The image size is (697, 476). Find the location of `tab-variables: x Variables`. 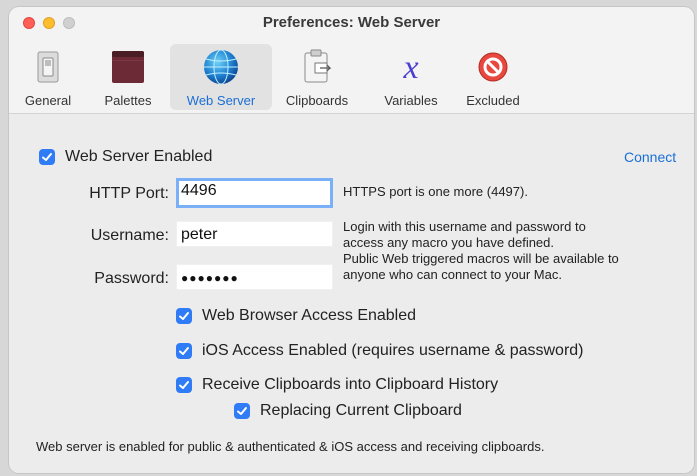

tab-variables: x Variables is located at coordinates (411, 77).